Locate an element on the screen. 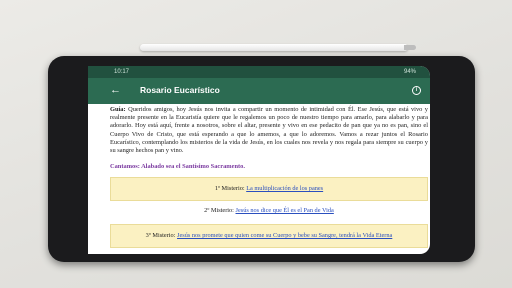 Image resolution: width=512 pixels, height=288 pixels. mystery-number: 2º Misterio: is located at coordinates (219, 211).